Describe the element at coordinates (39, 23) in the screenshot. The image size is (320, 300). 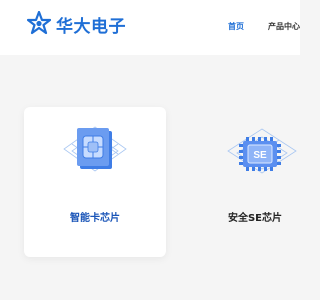
I see `star-logo-icon` at that location.